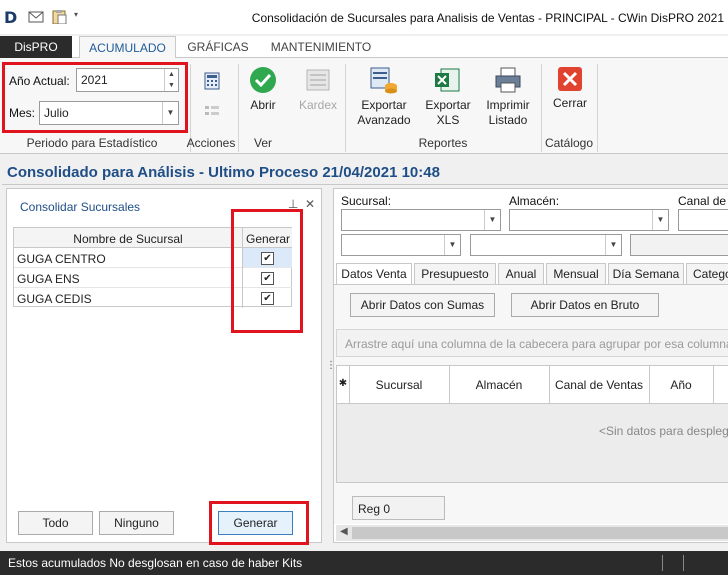  Describe the element at coordinates (344, 531) in the screenshot. I see `scroll-left-icon: ◀` at that location.